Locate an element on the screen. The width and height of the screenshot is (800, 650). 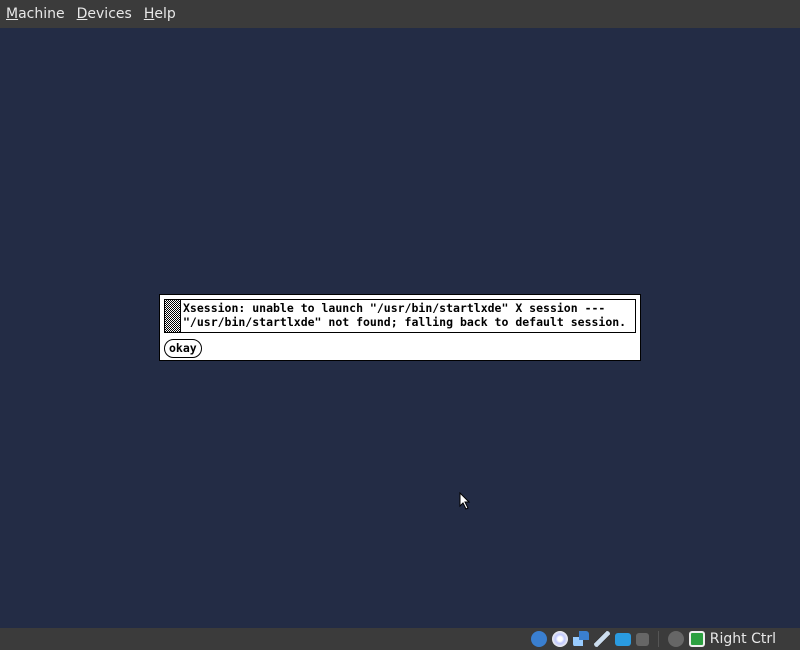
menu-help: Help is located at coordinates (160, 14).